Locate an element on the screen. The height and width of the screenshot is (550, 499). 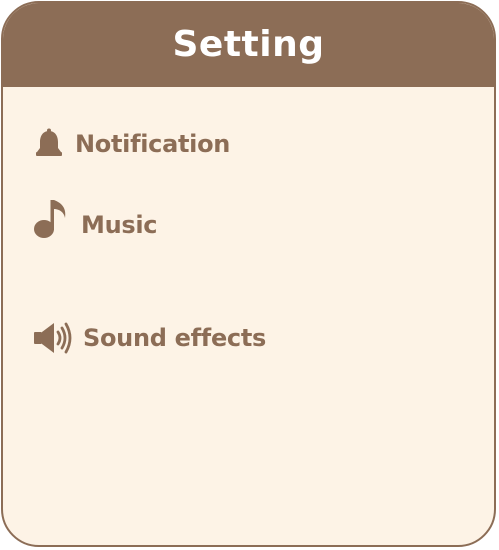
speaker-icon is located at coordinates (53, 338).